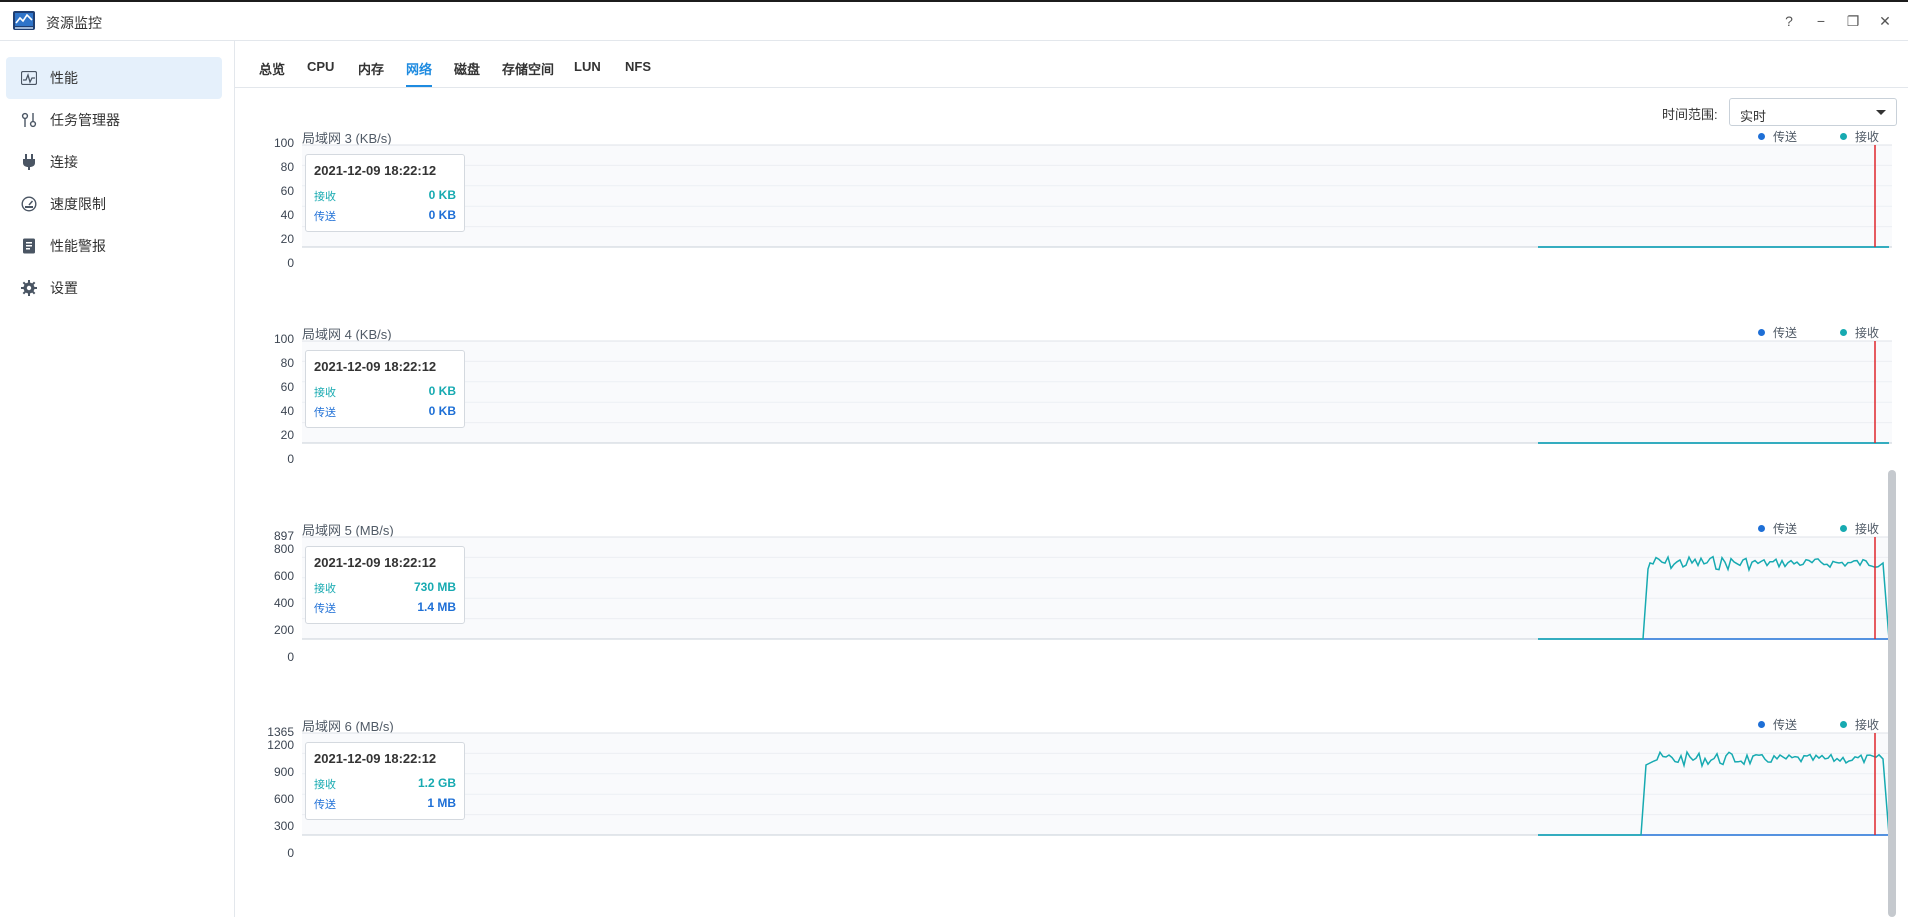 The height and width of the screenshot is (917, 1908). I want to click on speed-limit-icon, so click(29, 204).